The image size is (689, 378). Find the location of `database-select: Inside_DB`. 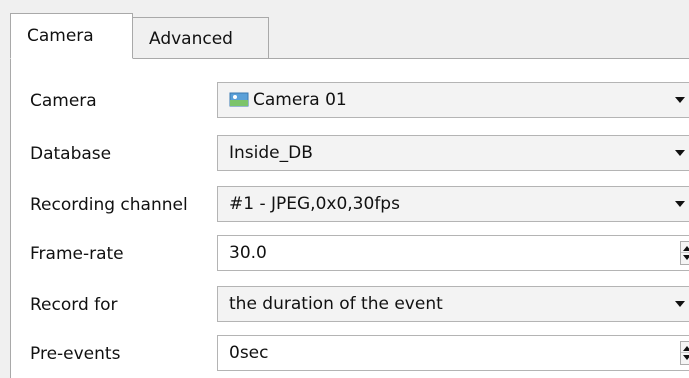

database-select: Inside_DB is located at coordinates (453, 153).